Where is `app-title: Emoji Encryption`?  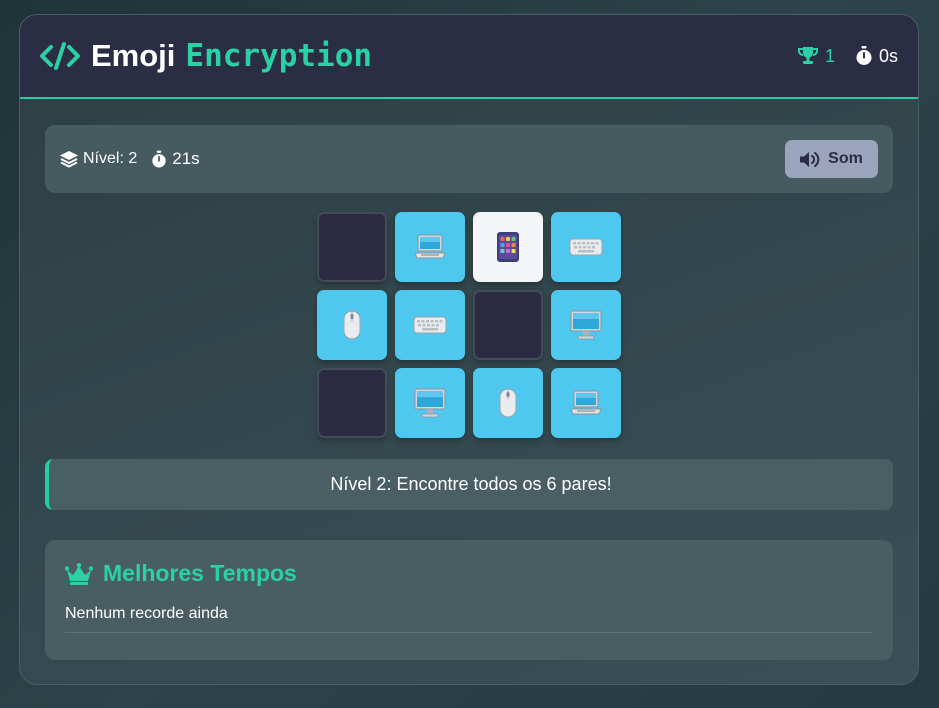 app-title: Emoji Encryption is located at coordinates (205, 56).